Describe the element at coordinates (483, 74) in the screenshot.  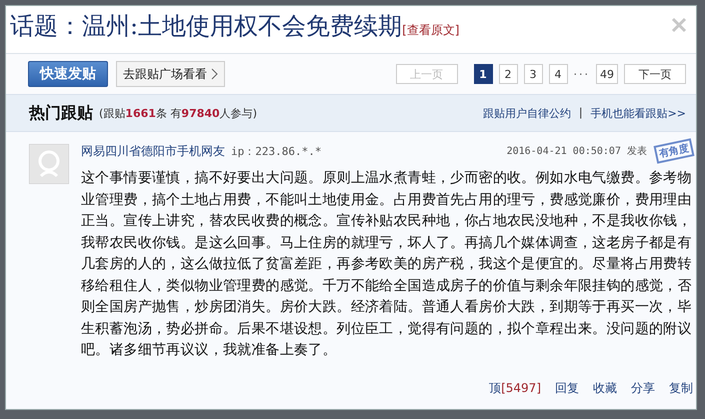
I see `page-button: 1` at that location.